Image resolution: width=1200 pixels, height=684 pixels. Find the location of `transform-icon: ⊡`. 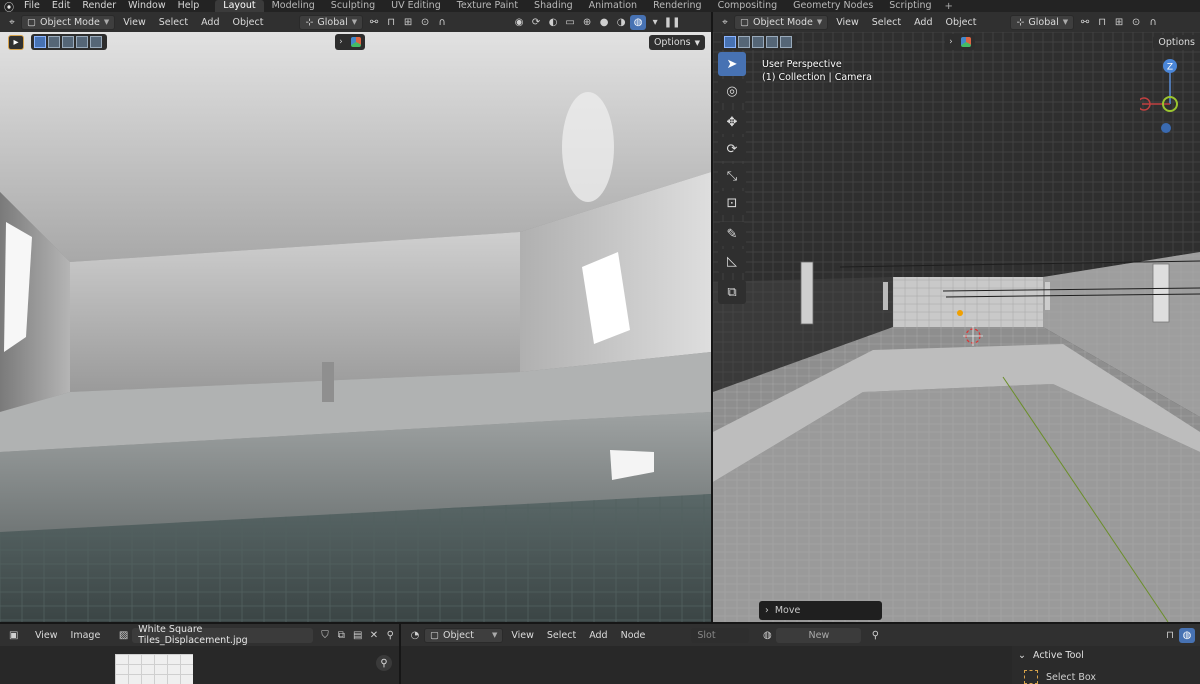

transform-icon: ⊡ is located at coordinates (732, 203).